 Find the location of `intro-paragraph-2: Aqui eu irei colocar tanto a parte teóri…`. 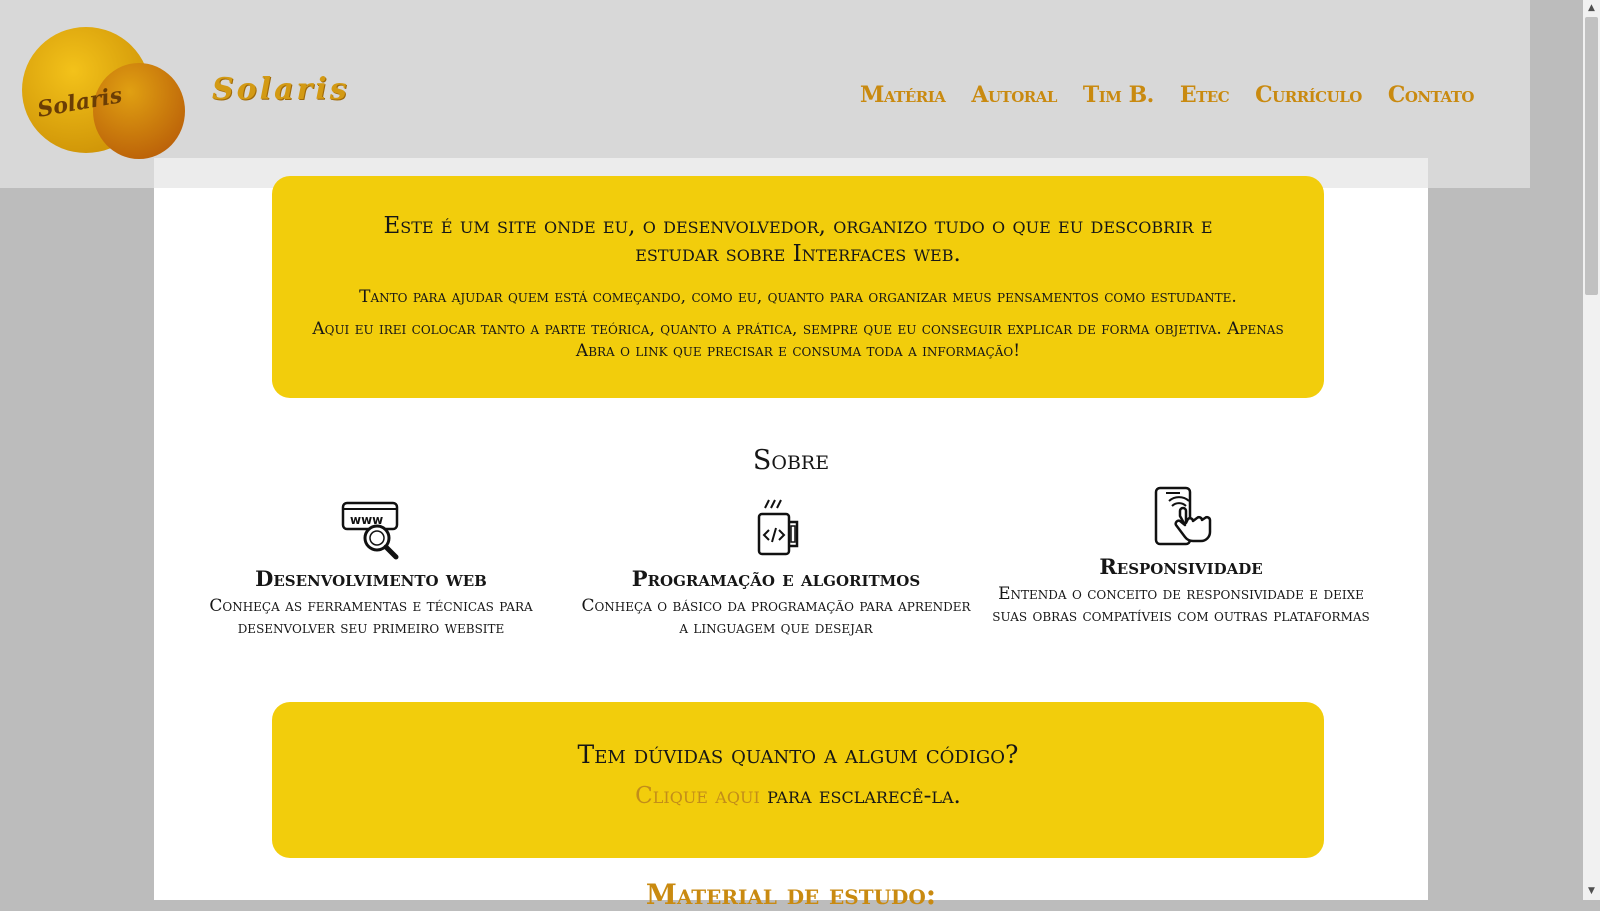

intro-paragraph-2: Aqui eu irei colocar tanto a parte teóri… is located at coordinates (798, 340).